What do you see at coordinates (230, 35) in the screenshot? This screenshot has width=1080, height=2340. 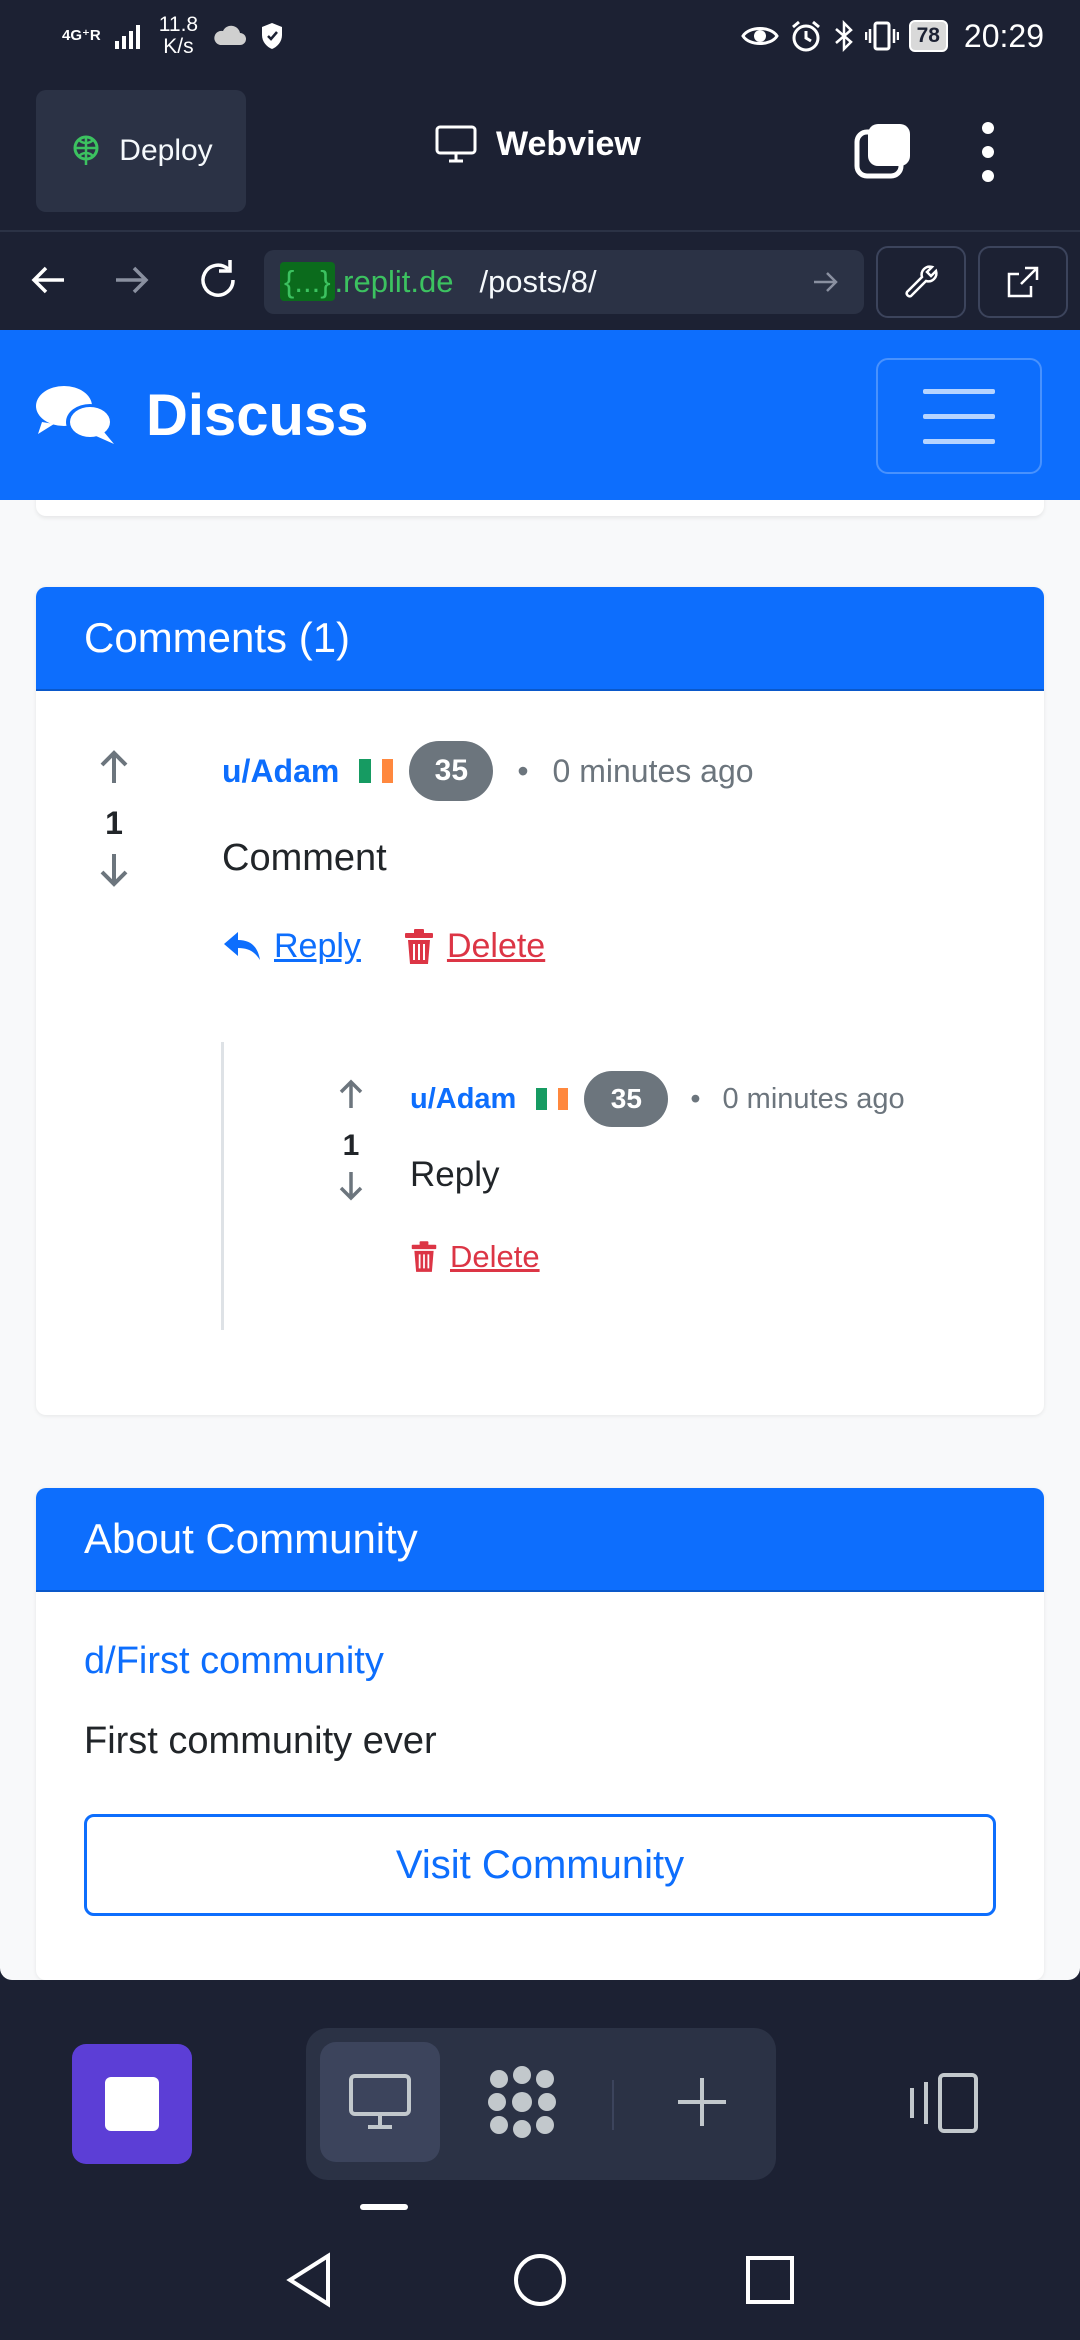 I see `cloud-icon` at bounding box center [230, 35].